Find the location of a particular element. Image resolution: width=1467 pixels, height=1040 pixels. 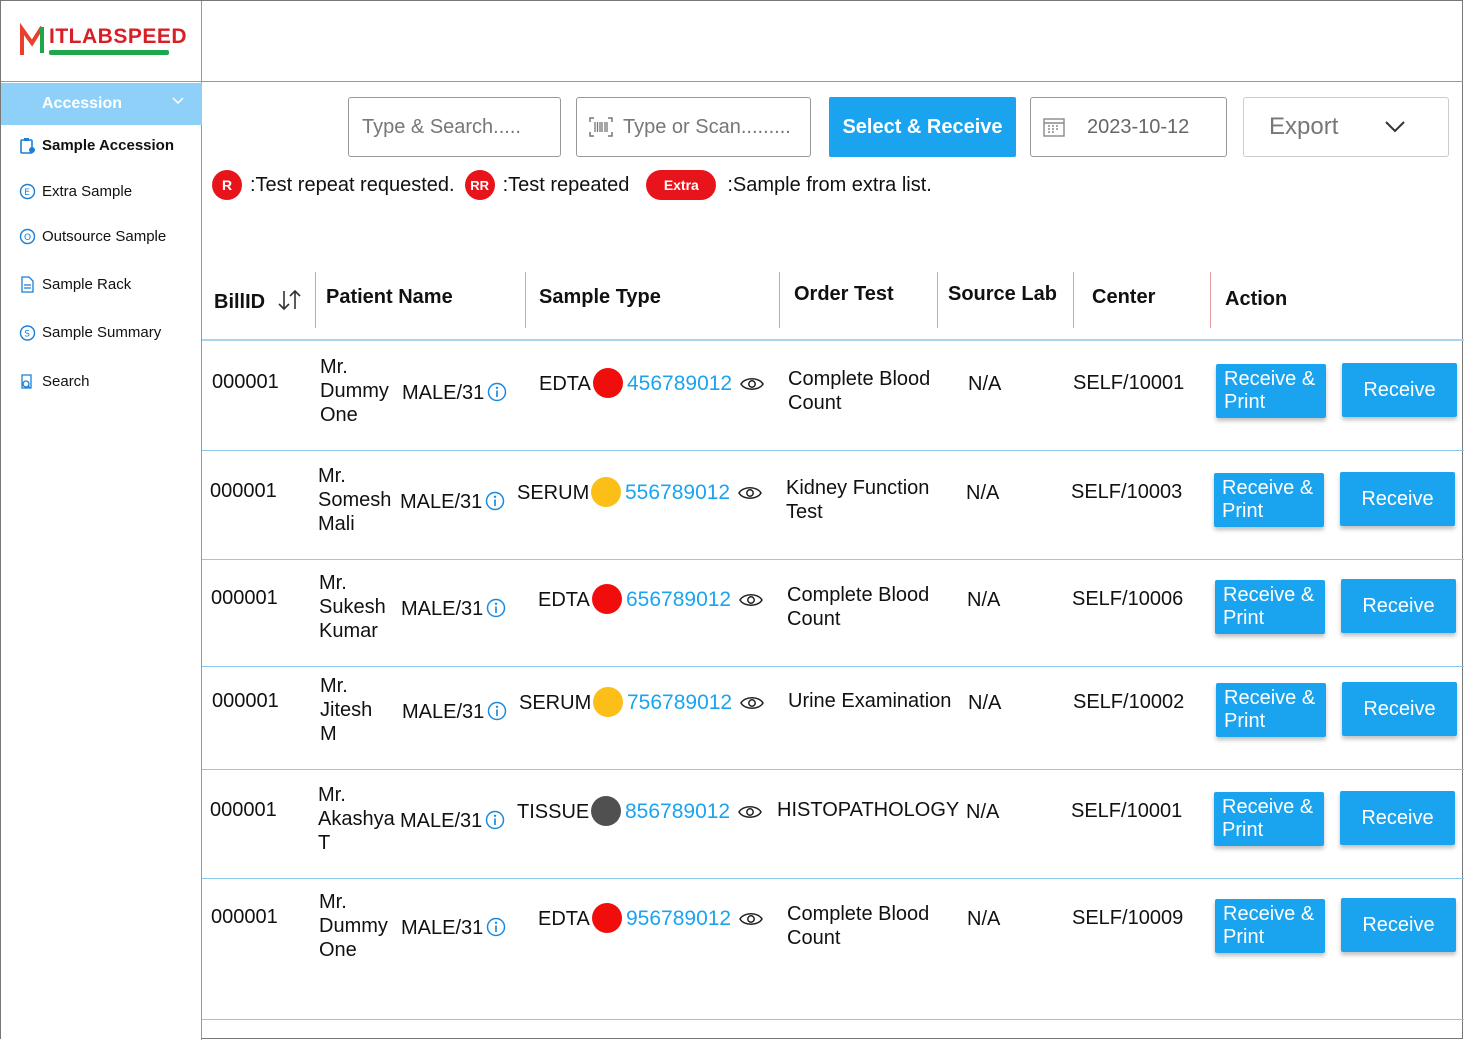

col-header-action: Action is located at coordinates (1256, 299).